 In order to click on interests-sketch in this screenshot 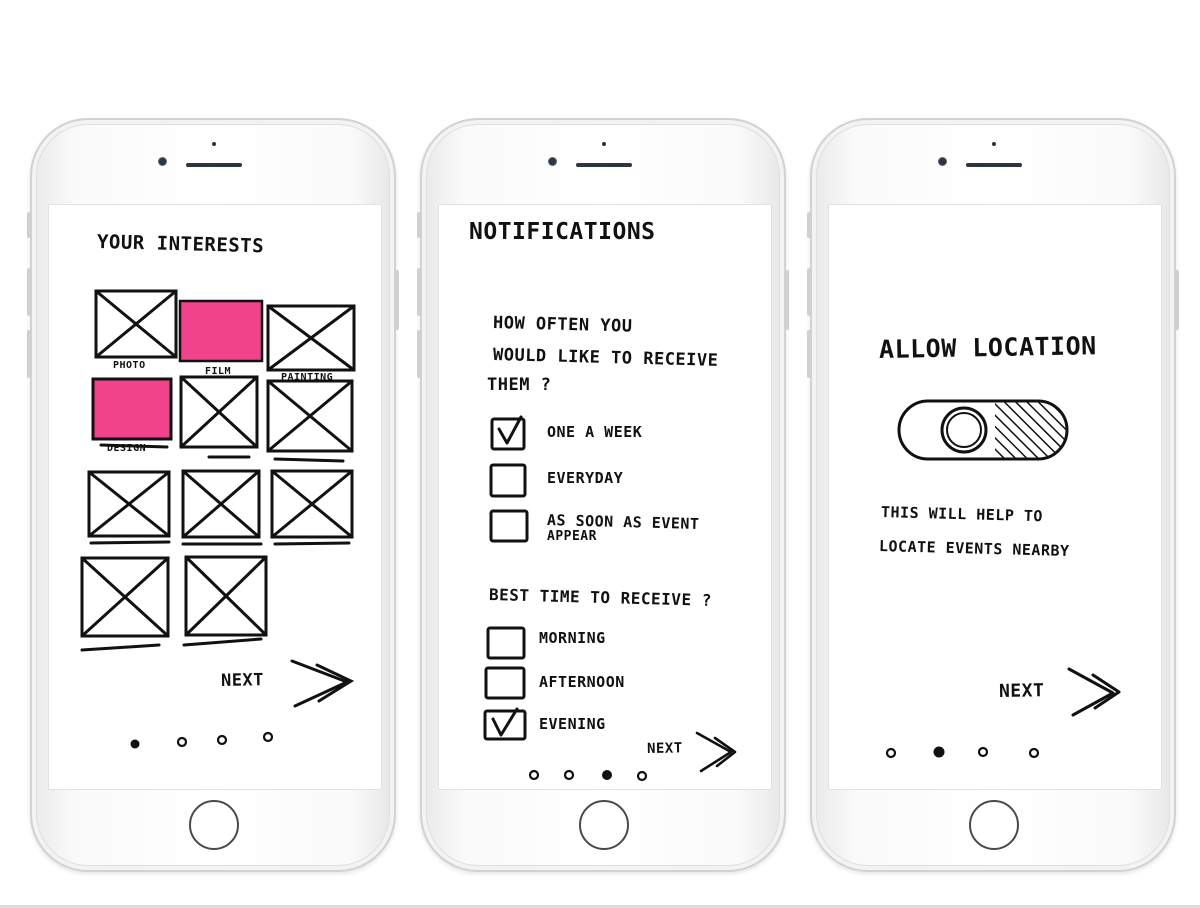, I will do `click(218, 519)`.